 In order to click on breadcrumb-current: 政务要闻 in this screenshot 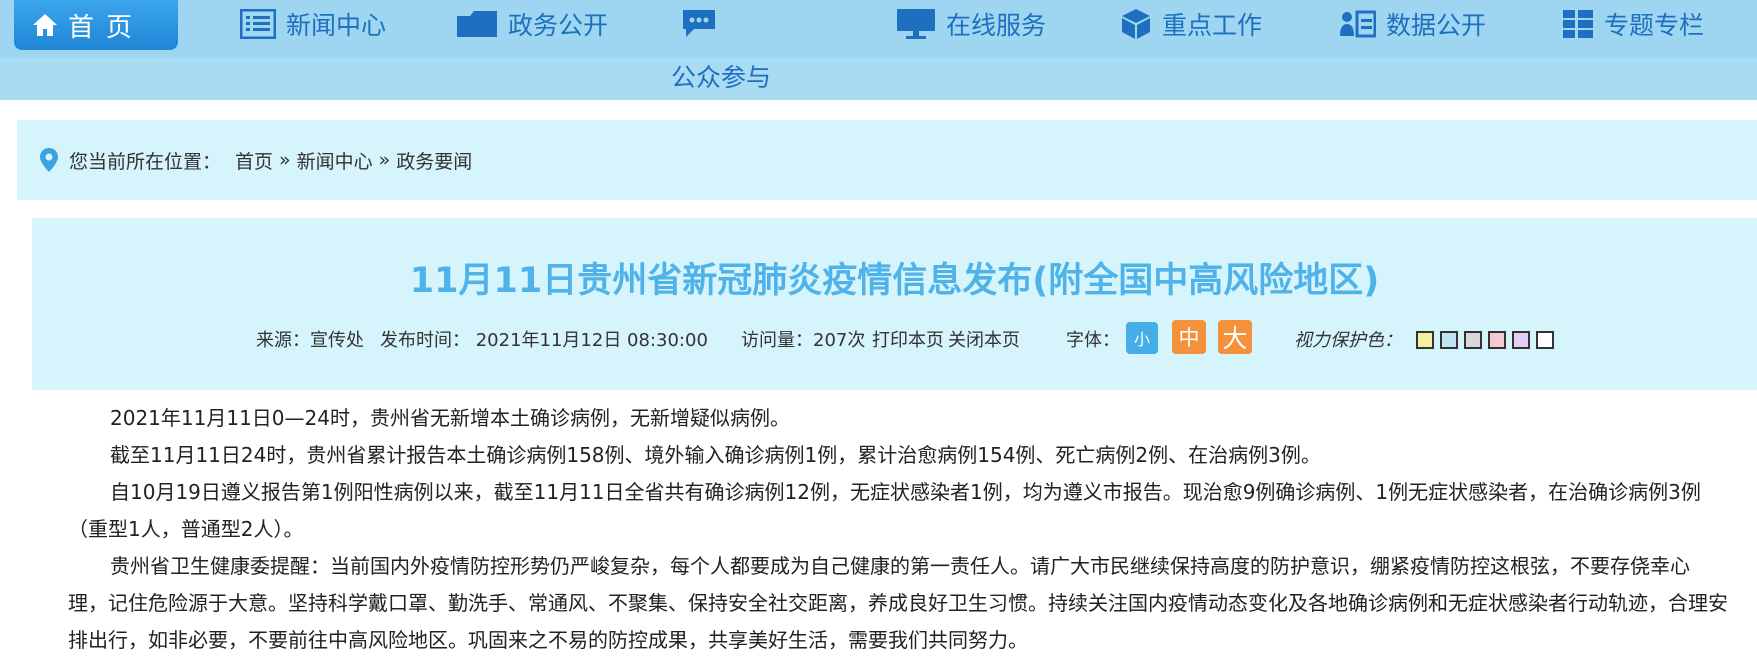, I will do `click(434, 160)`.